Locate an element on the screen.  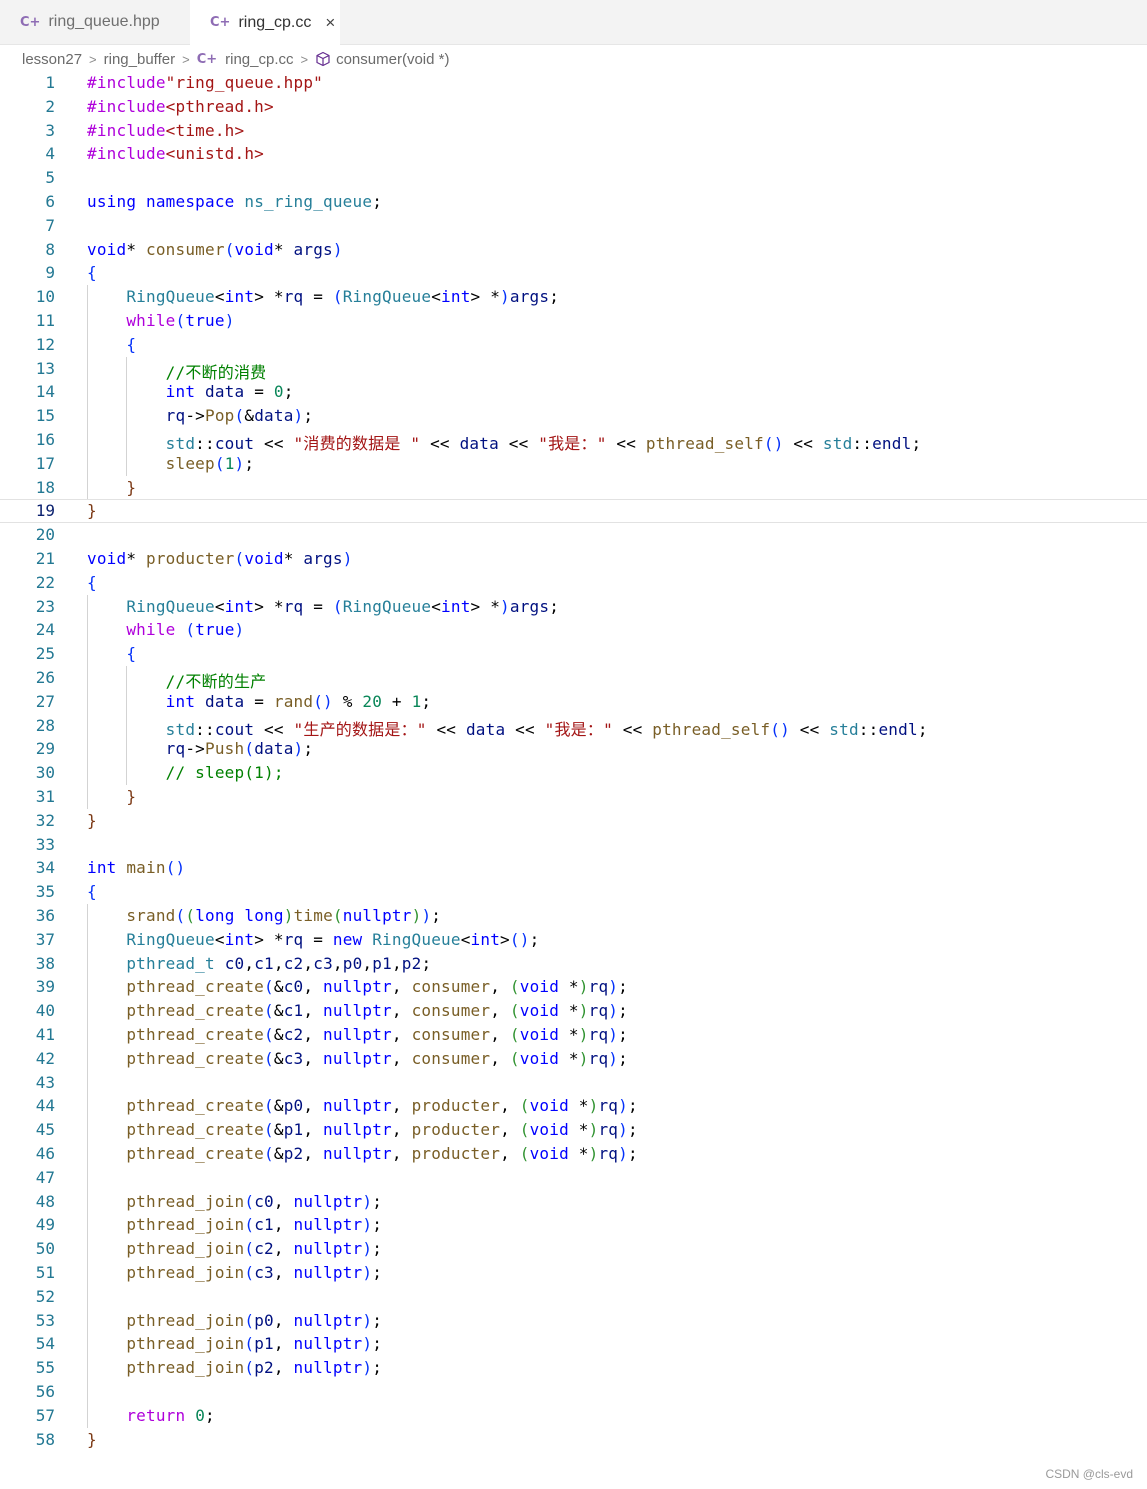
code-line: 58} is located at coordinates (573, 1440).